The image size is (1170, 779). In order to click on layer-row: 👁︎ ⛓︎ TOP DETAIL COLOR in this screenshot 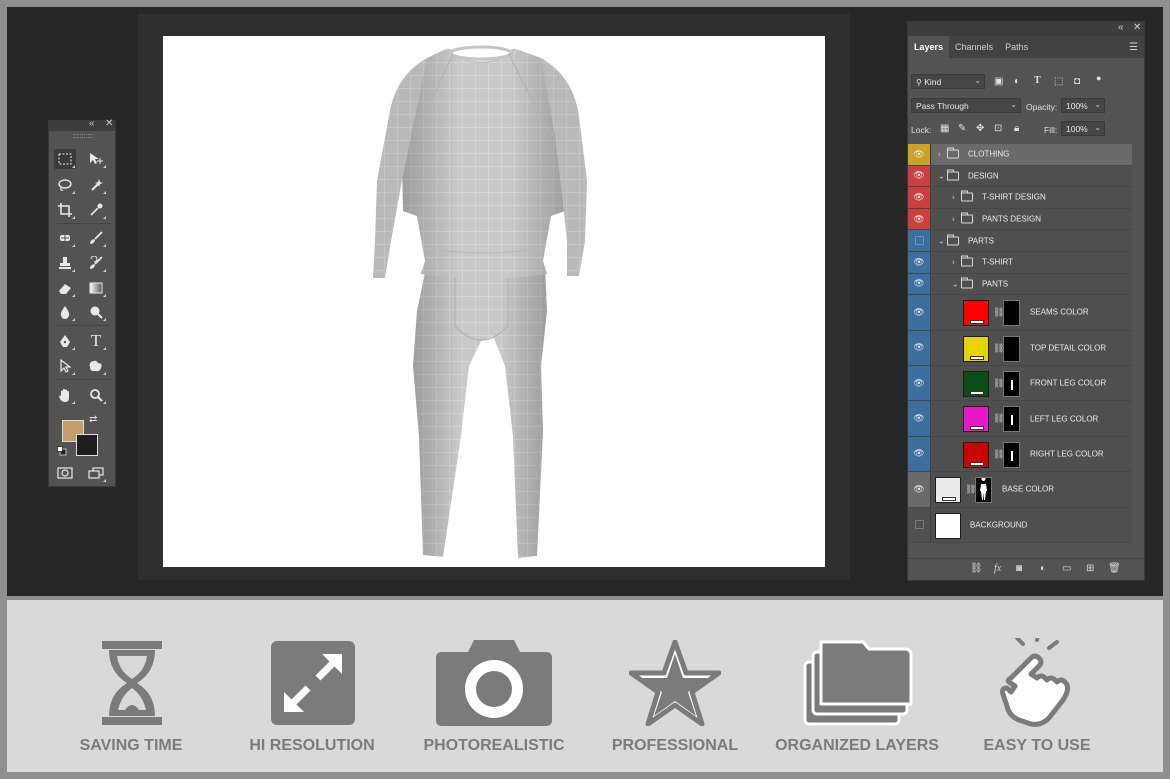, I will do `click(1020, 348)`.